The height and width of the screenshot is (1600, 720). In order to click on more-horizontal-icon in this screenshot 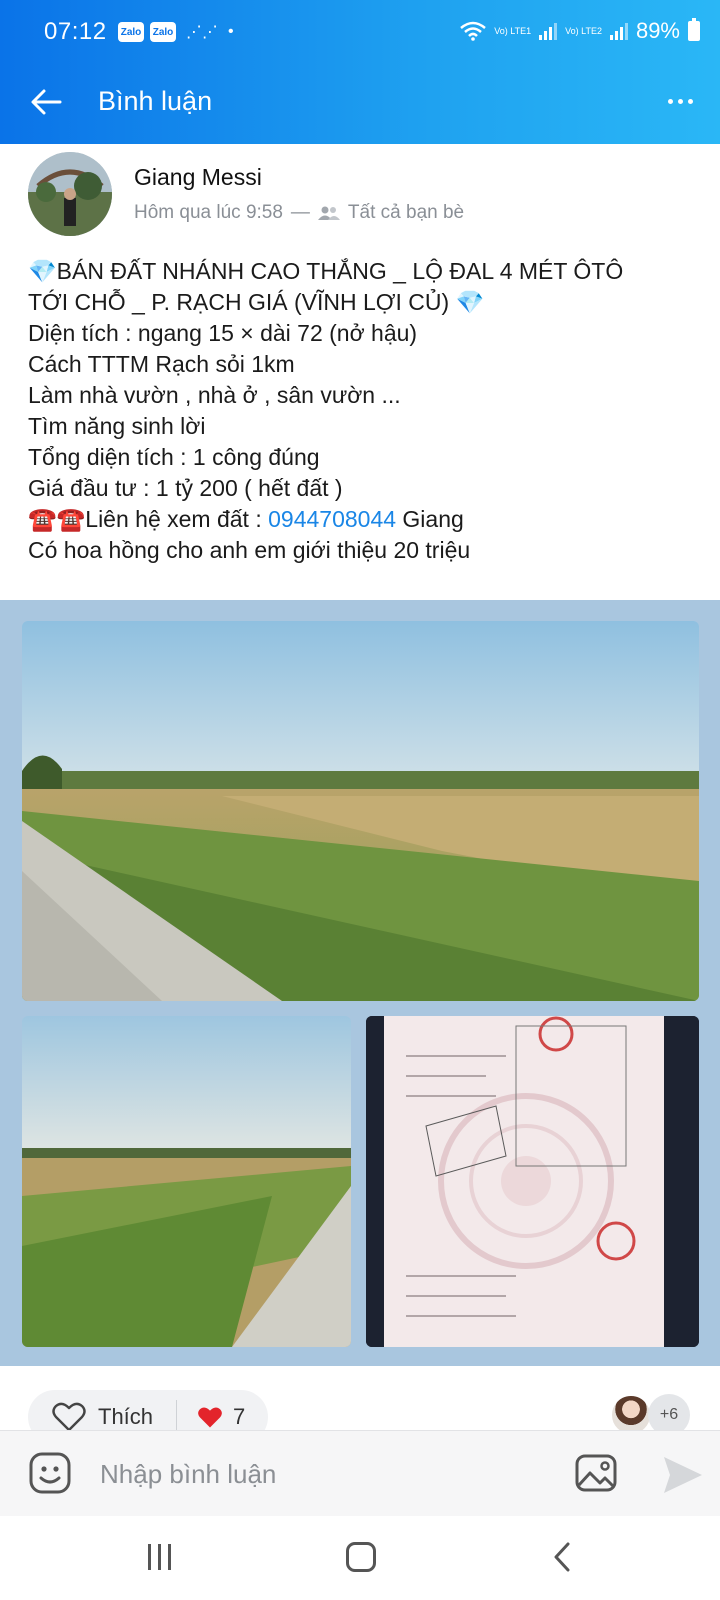, I will do `click(670, 101)`.